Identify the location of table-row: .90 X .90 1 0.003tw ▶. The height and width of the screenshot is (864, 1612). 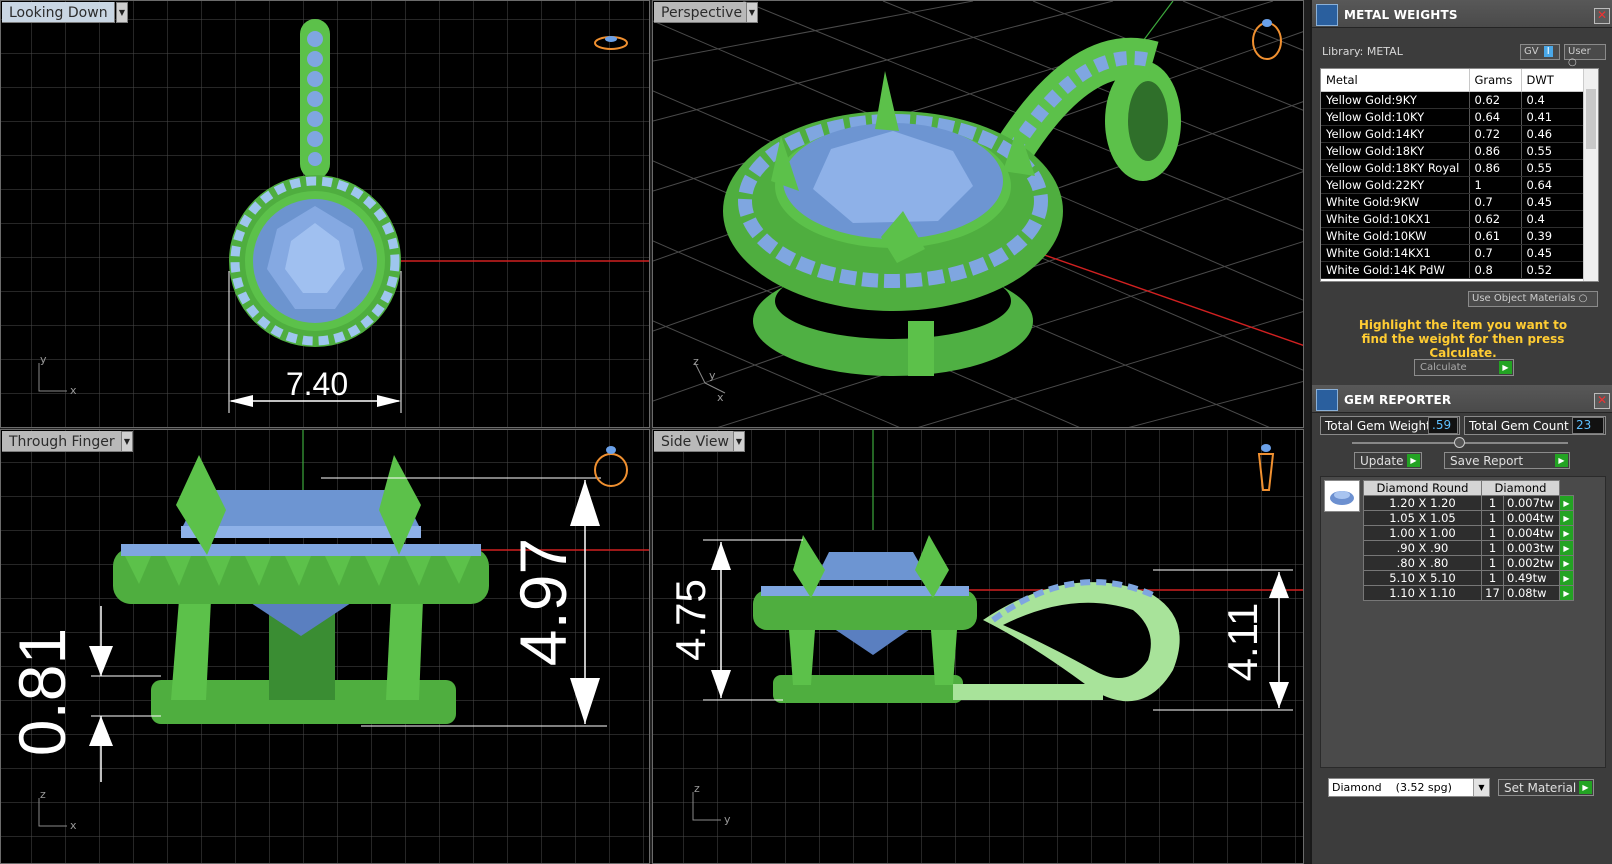
(1468, 548).